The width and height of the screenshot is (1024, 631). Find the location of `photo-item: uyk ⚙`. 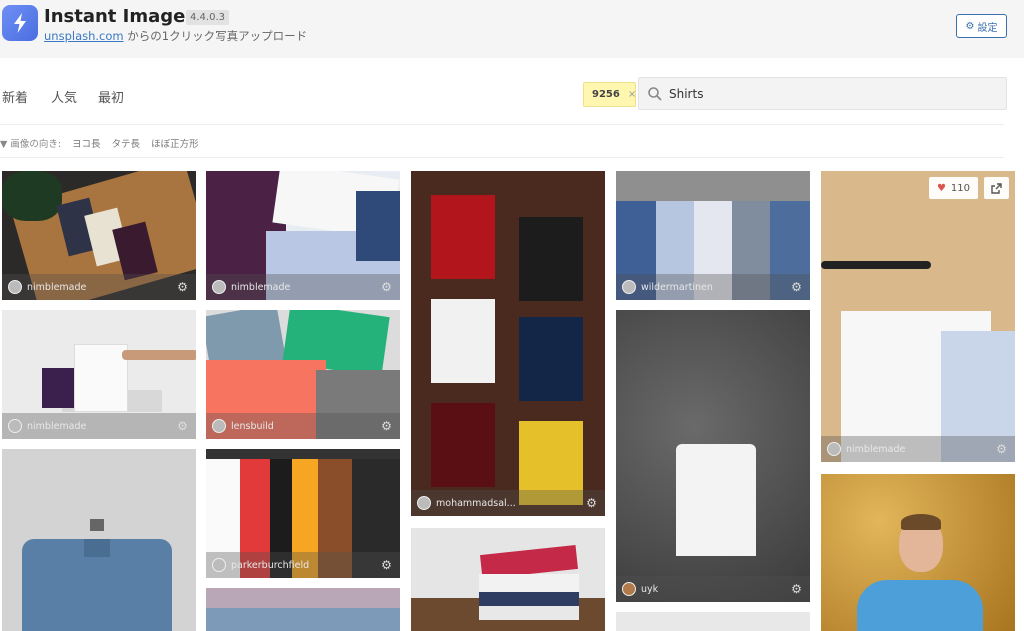

photo-item: uyk ⚙ is located at coordinates (713, 456).